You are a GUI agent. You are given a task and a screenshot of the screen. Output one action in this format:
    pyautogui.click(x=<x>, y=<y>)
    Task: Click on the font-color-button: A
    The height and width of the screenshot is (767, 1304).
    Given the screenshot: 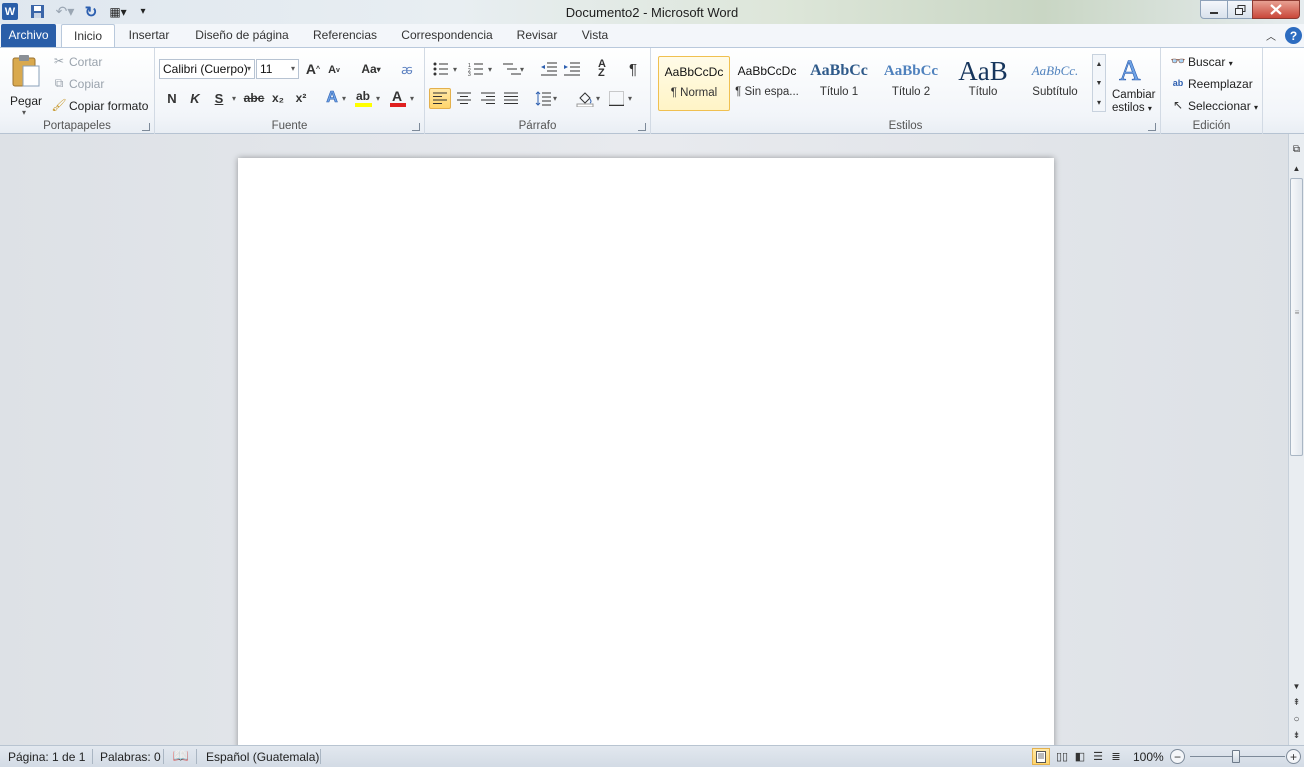 What is the action you would take?
    pyautogui.click(x=398, y=98)
    